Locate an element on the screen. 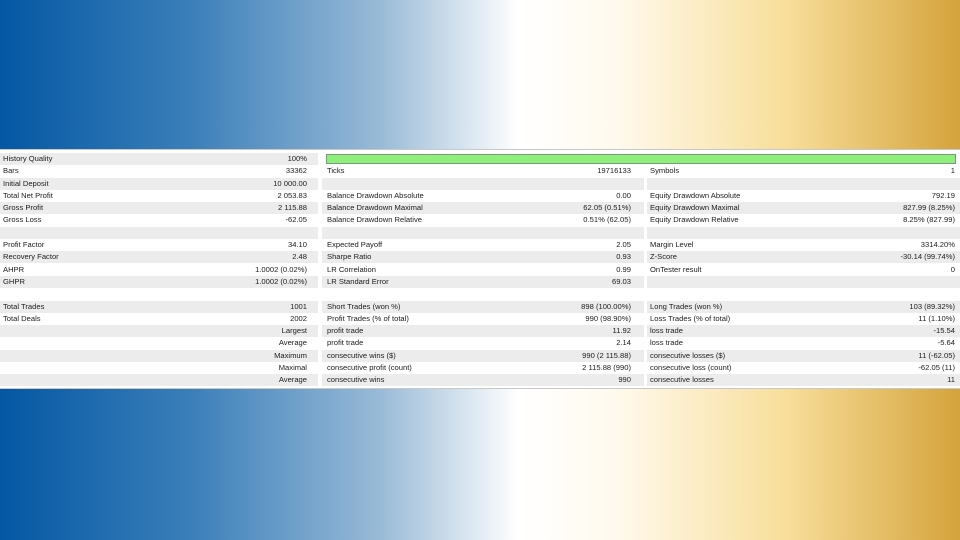 This screenshot has width=960, height=540. value-3: 103 (89.32%) is located at coordinates (932, 306).